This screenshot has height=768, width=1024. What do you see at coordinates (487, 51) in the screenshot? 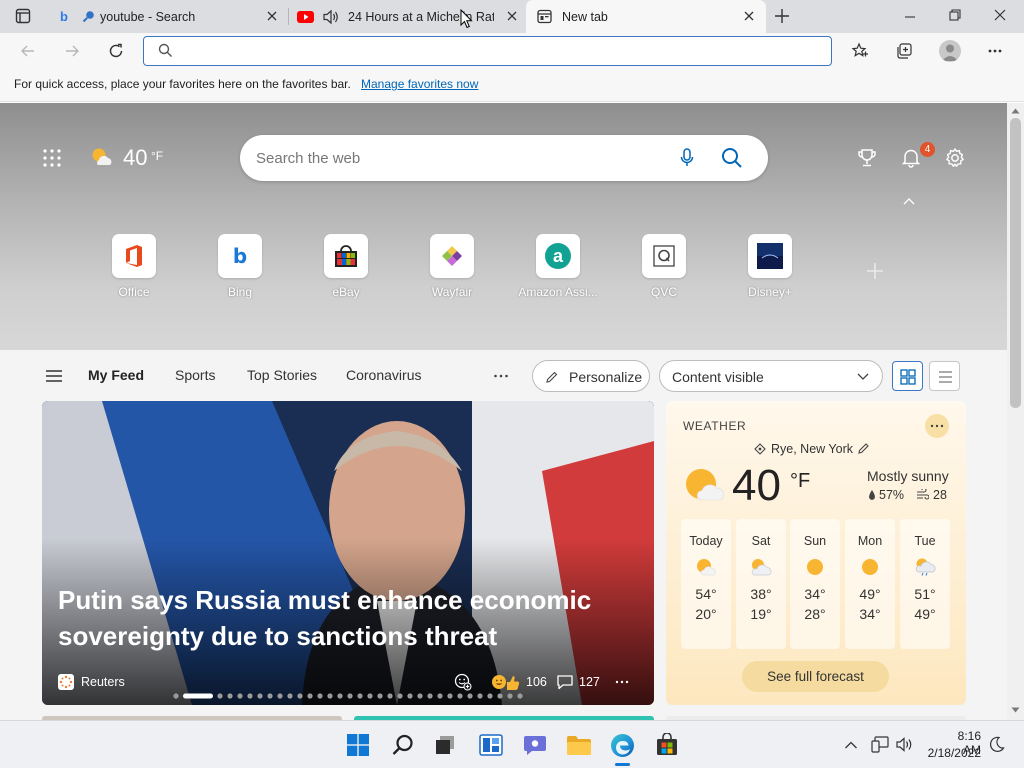
I see `address-bar-input` at bounding box center [487, 51].